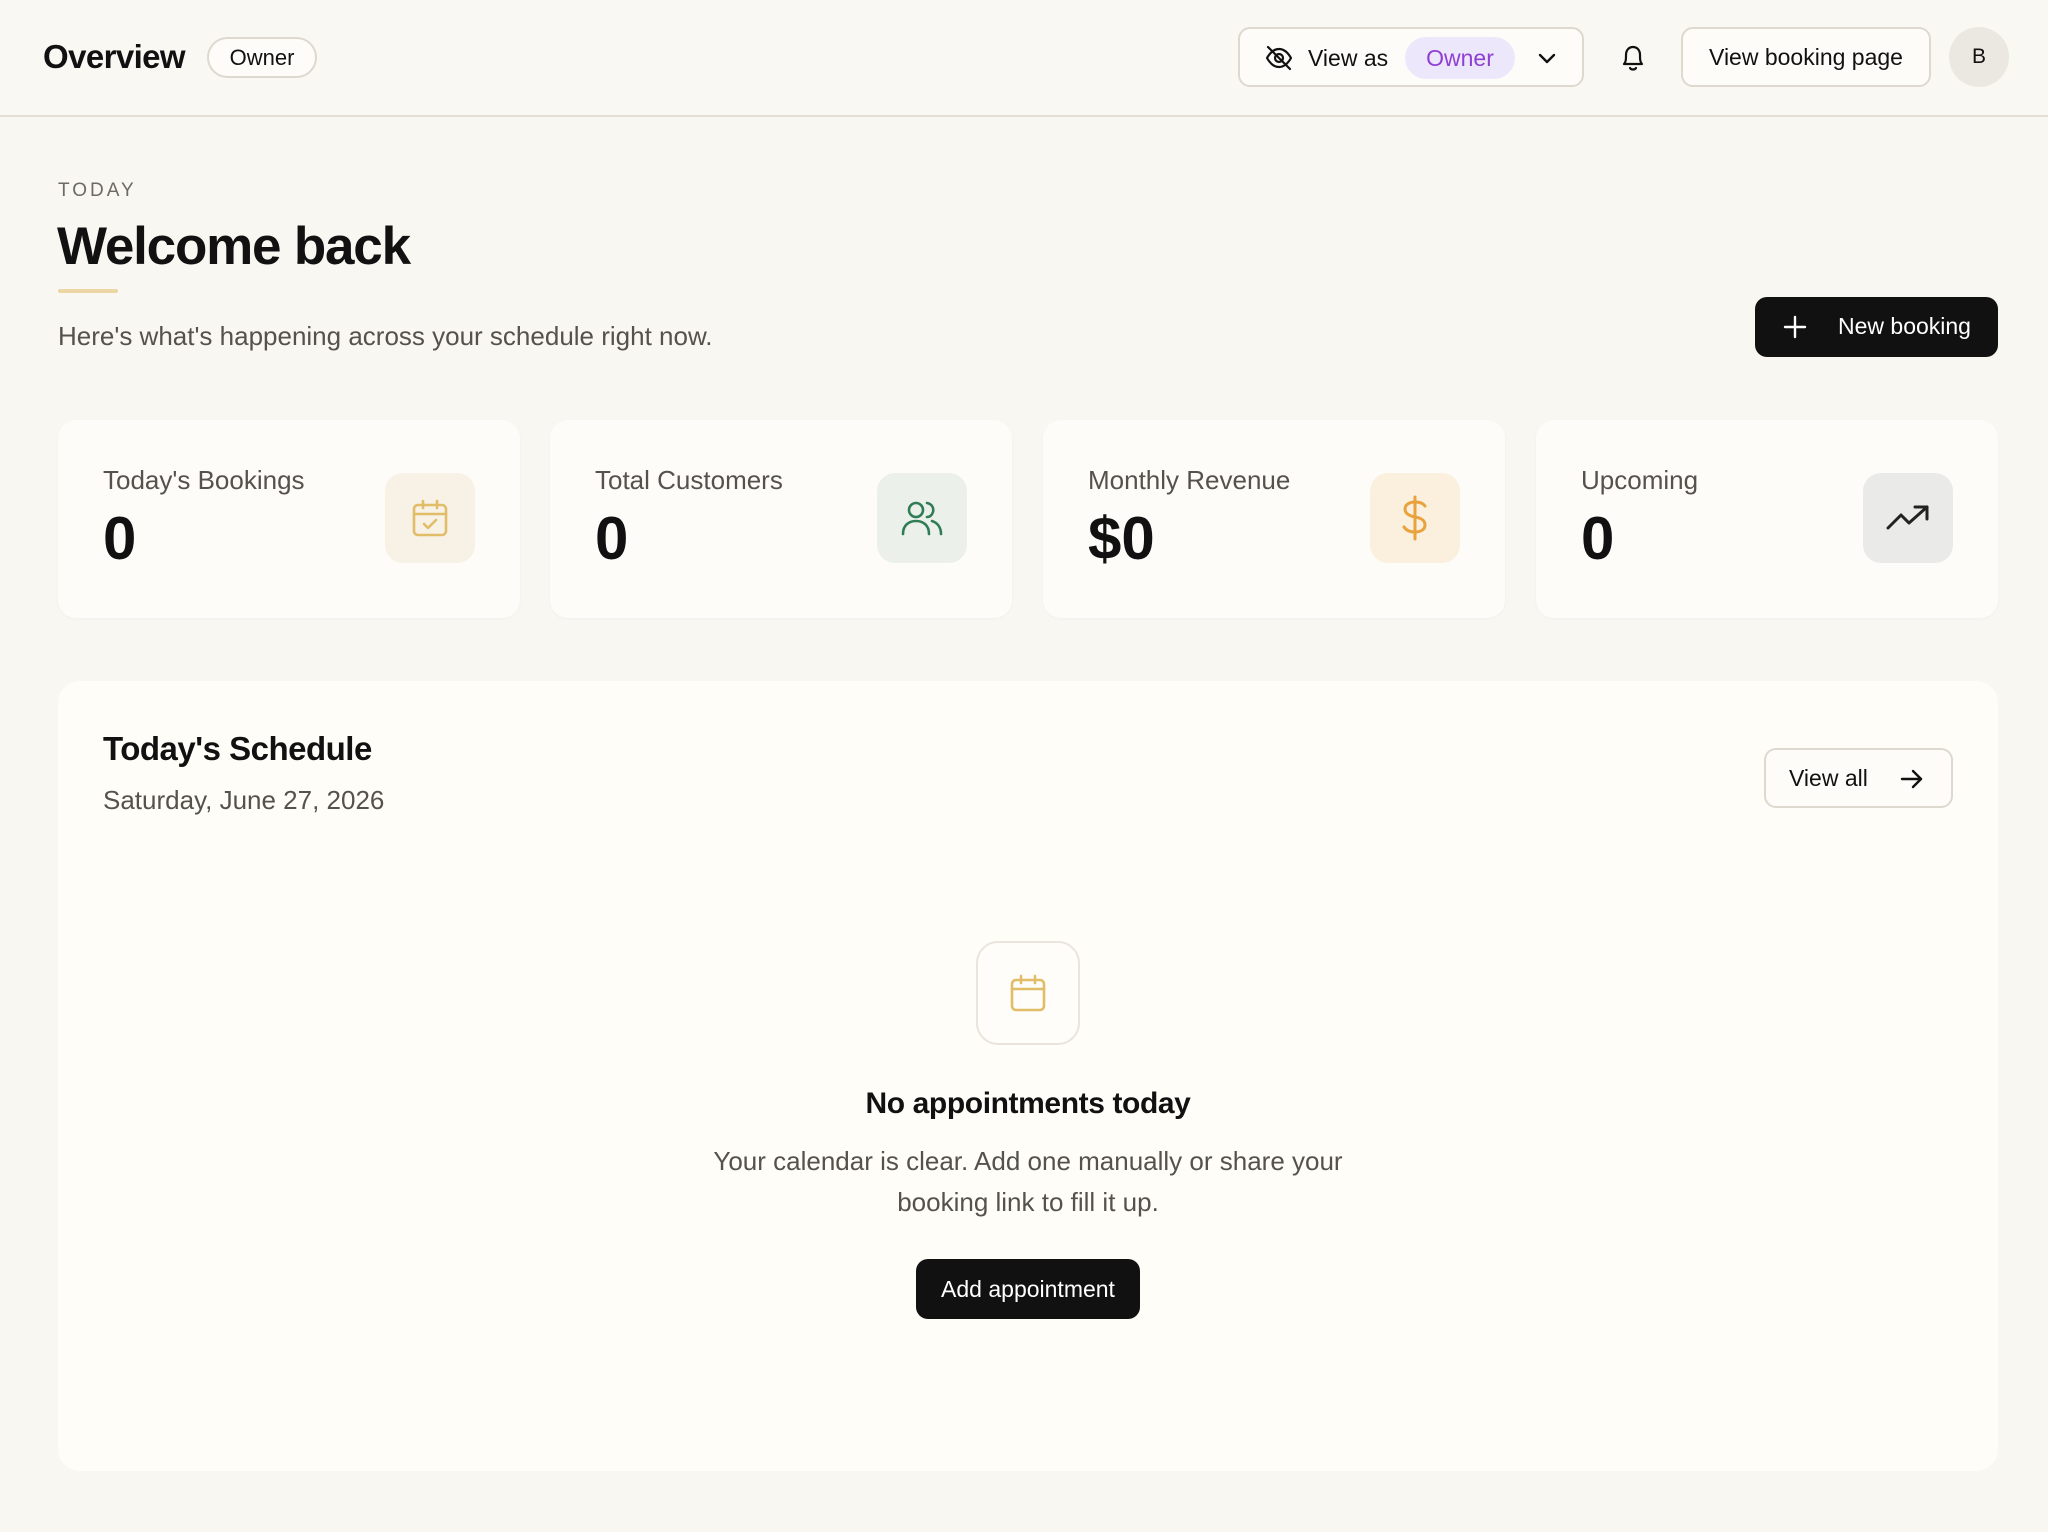 This screenshot has height=1532, width=2048. What do you see at coordinates (204, 480) in the screenshot?
I see `stat-label: Today's Bookings` at bounding box center [204, 480].